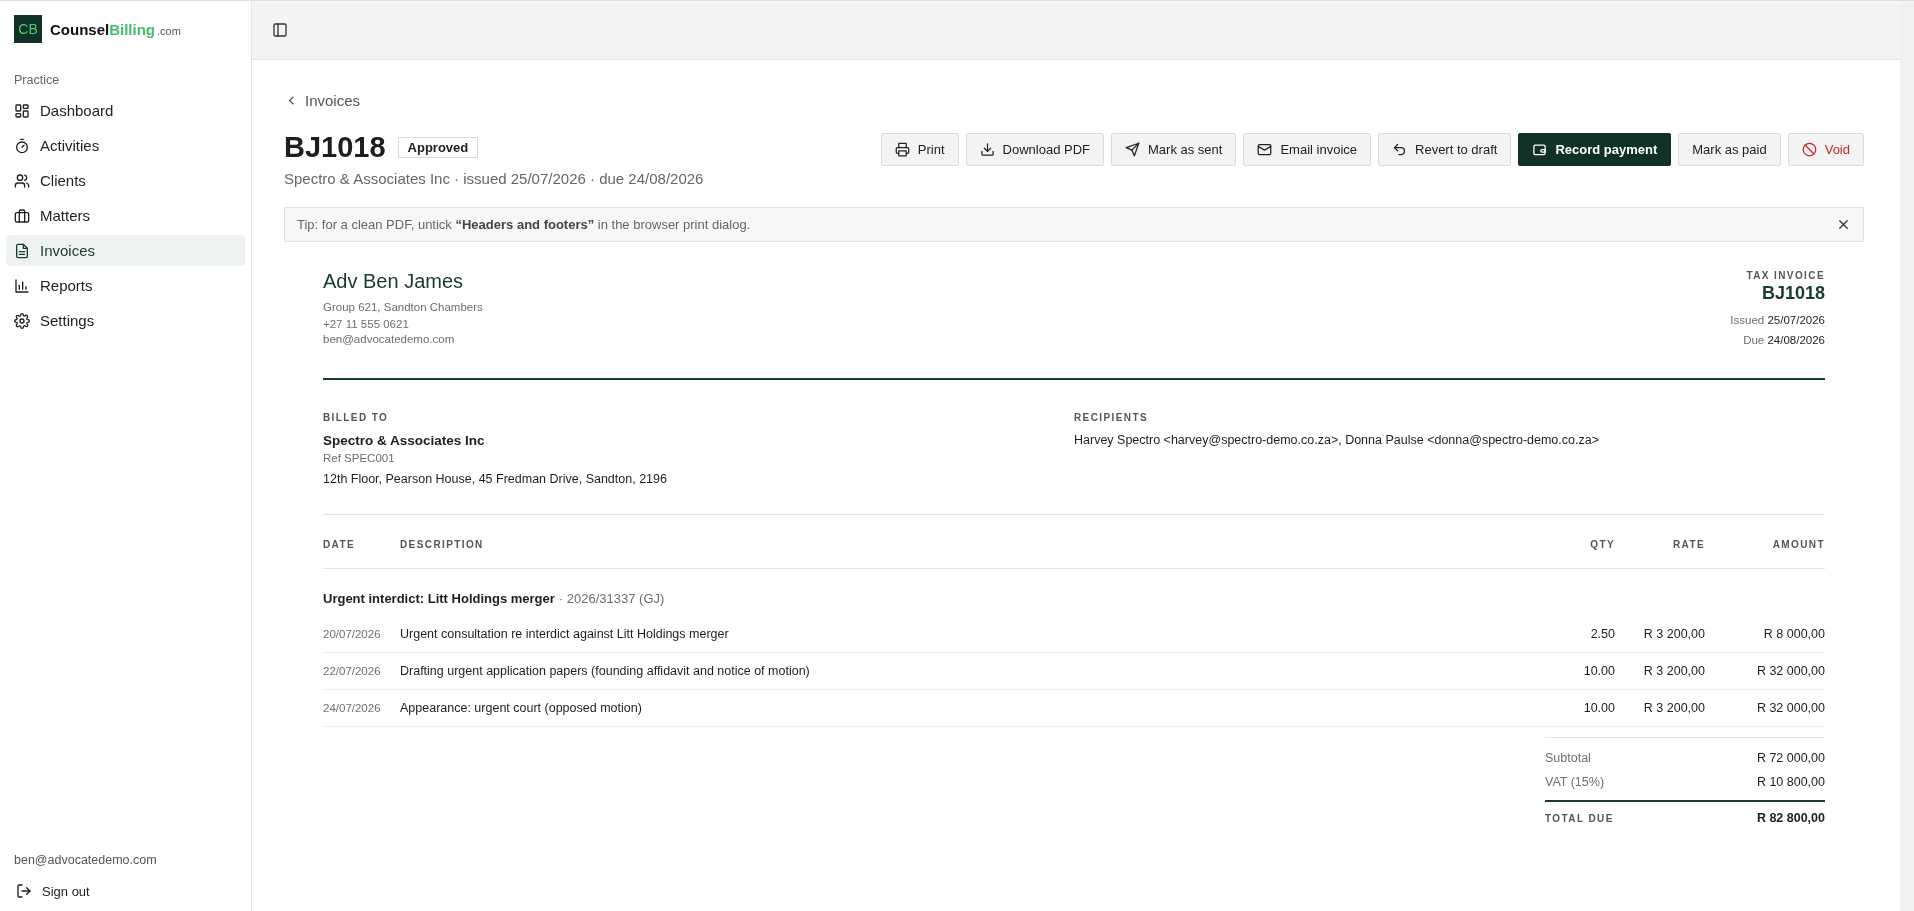 Image resolution: width=1914 pixels, height=911 pixels. Describe the element at coordinates (1034, 149) in the screenshot. I see `action-button: Download PDF` at that location.